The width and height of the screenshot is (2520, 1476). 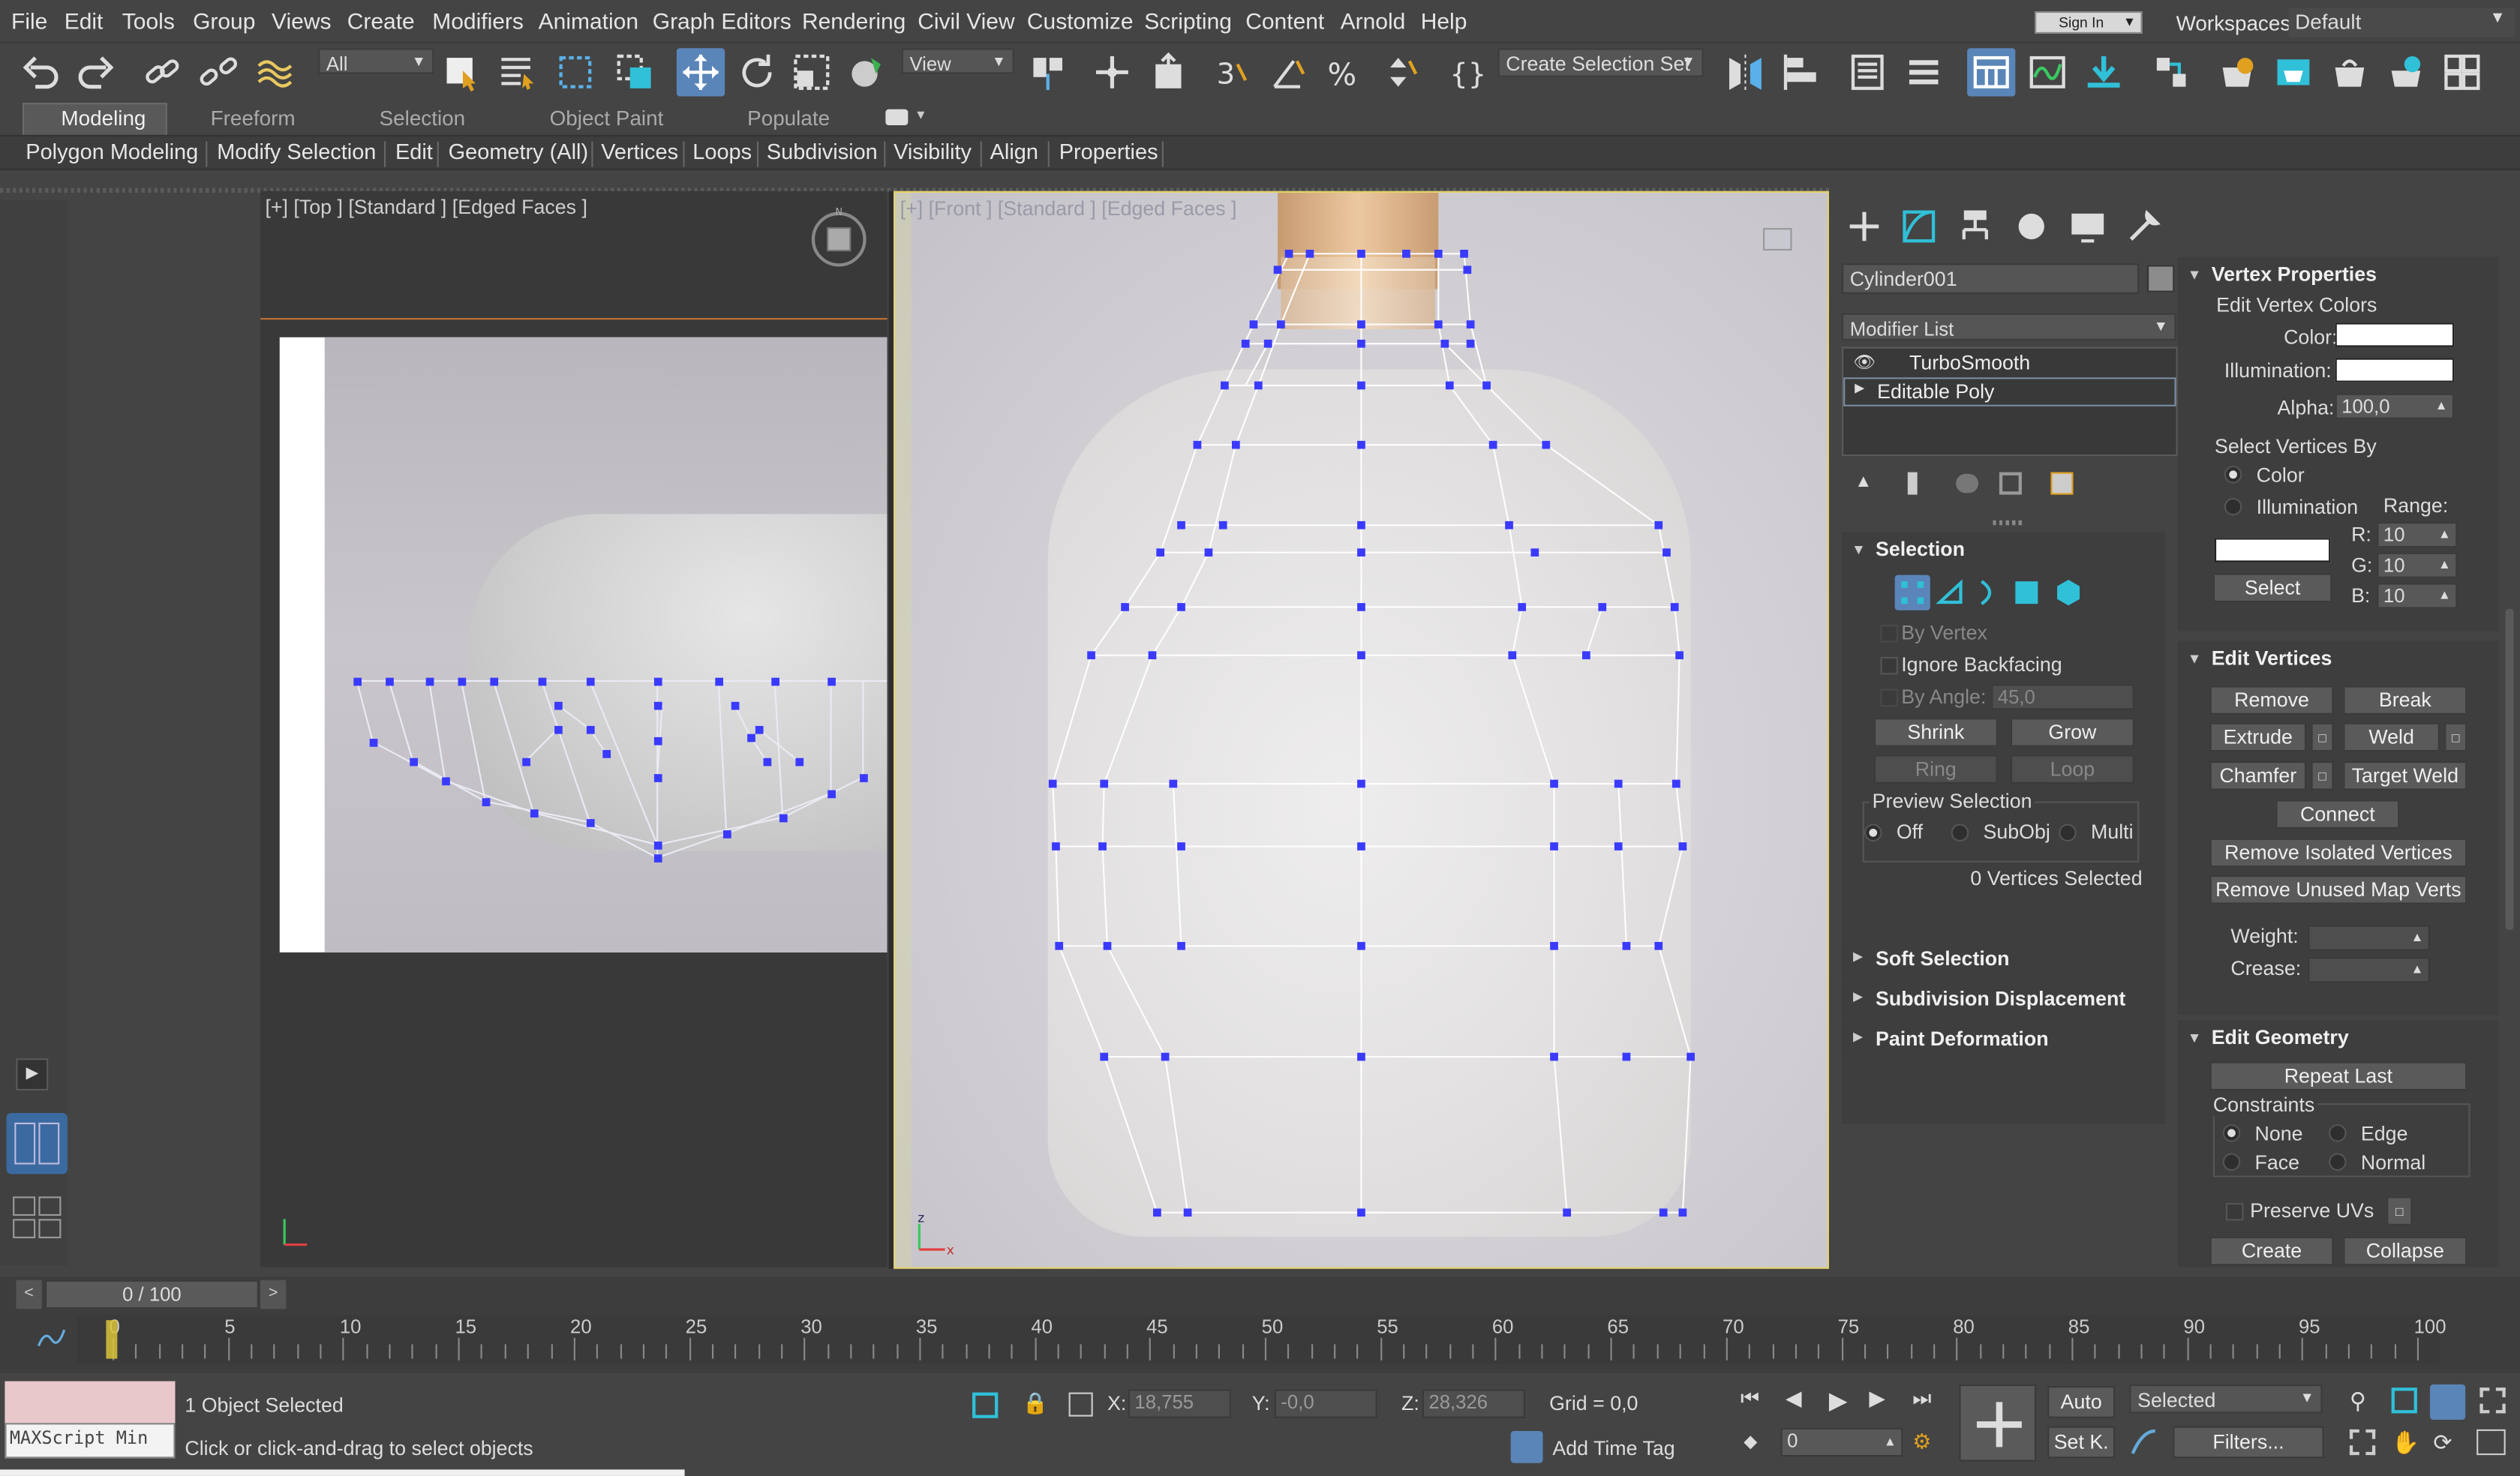 I want to click on time-slider-prev: <, so click(x=29, y=1295).